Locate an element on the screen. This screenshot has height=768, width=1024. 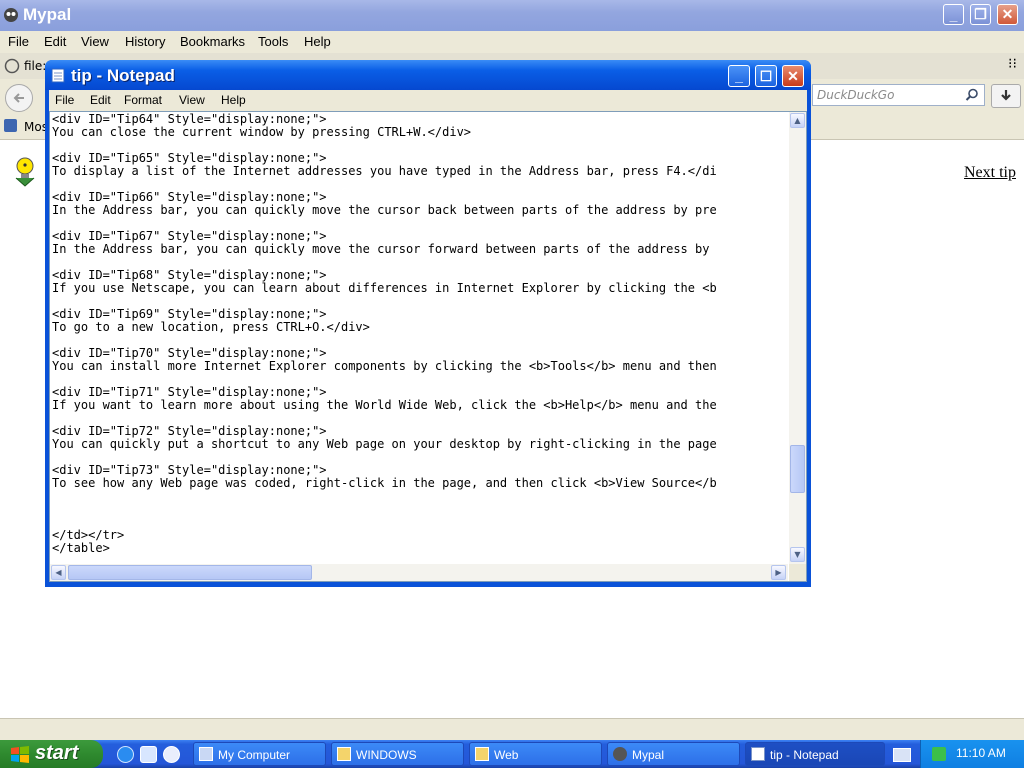
downloads-button is located at coordinates (1006, 96).